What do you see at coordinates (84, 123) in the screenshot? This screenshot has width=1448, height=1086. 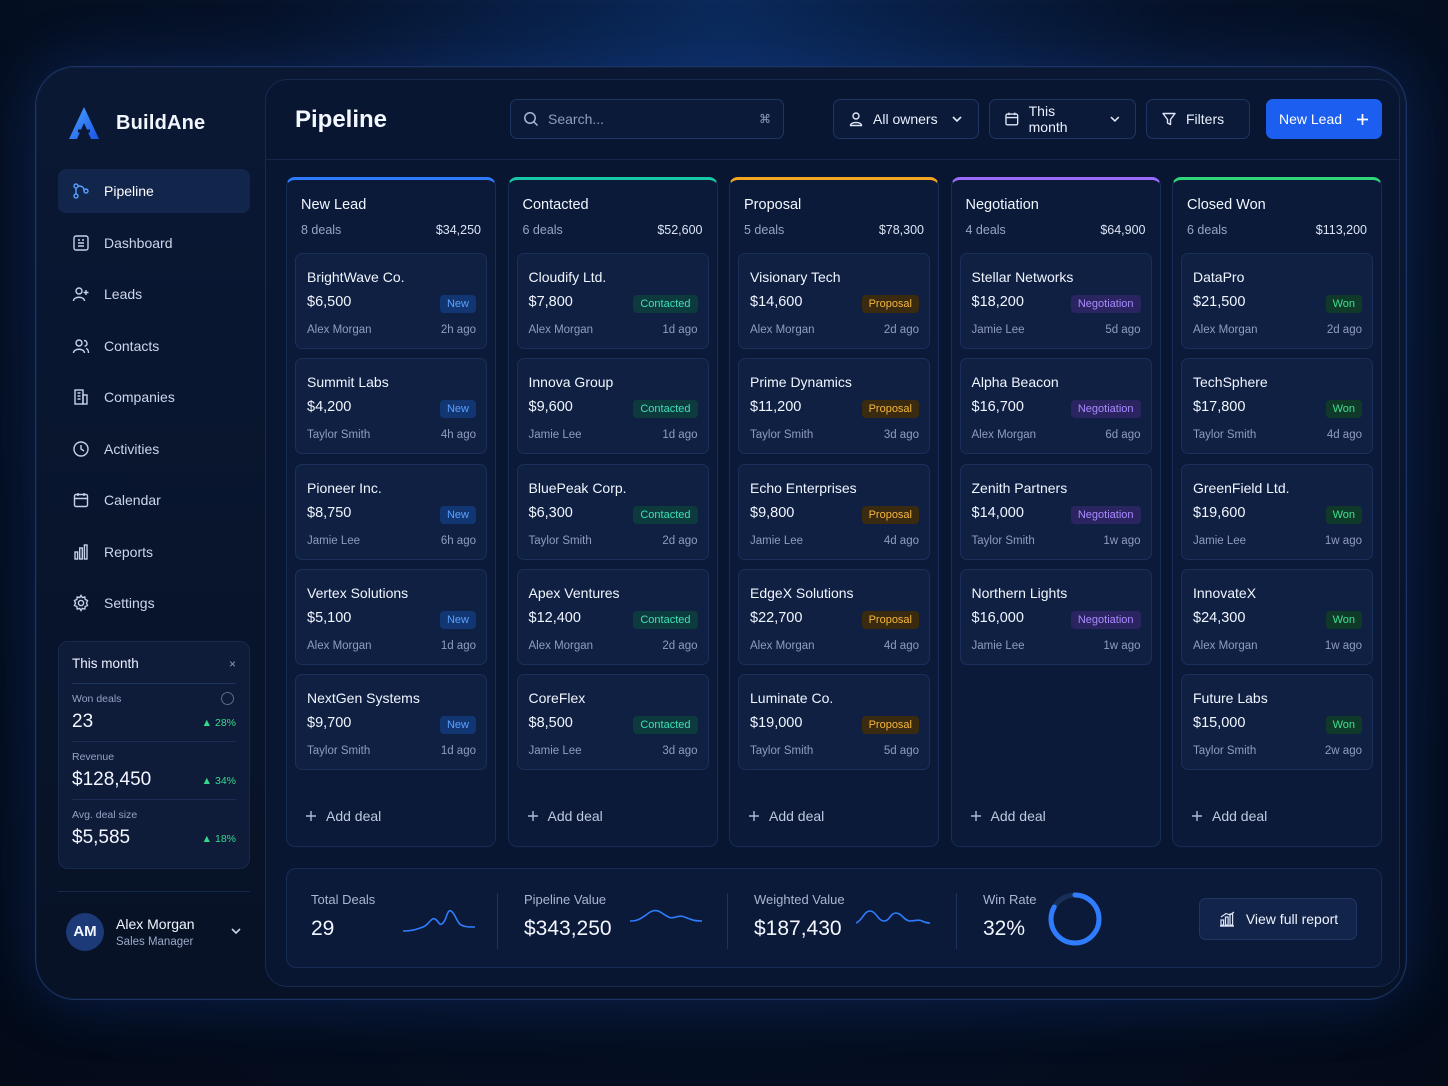 I see `buildane-logo-icon` at bounding box center [84, 123].